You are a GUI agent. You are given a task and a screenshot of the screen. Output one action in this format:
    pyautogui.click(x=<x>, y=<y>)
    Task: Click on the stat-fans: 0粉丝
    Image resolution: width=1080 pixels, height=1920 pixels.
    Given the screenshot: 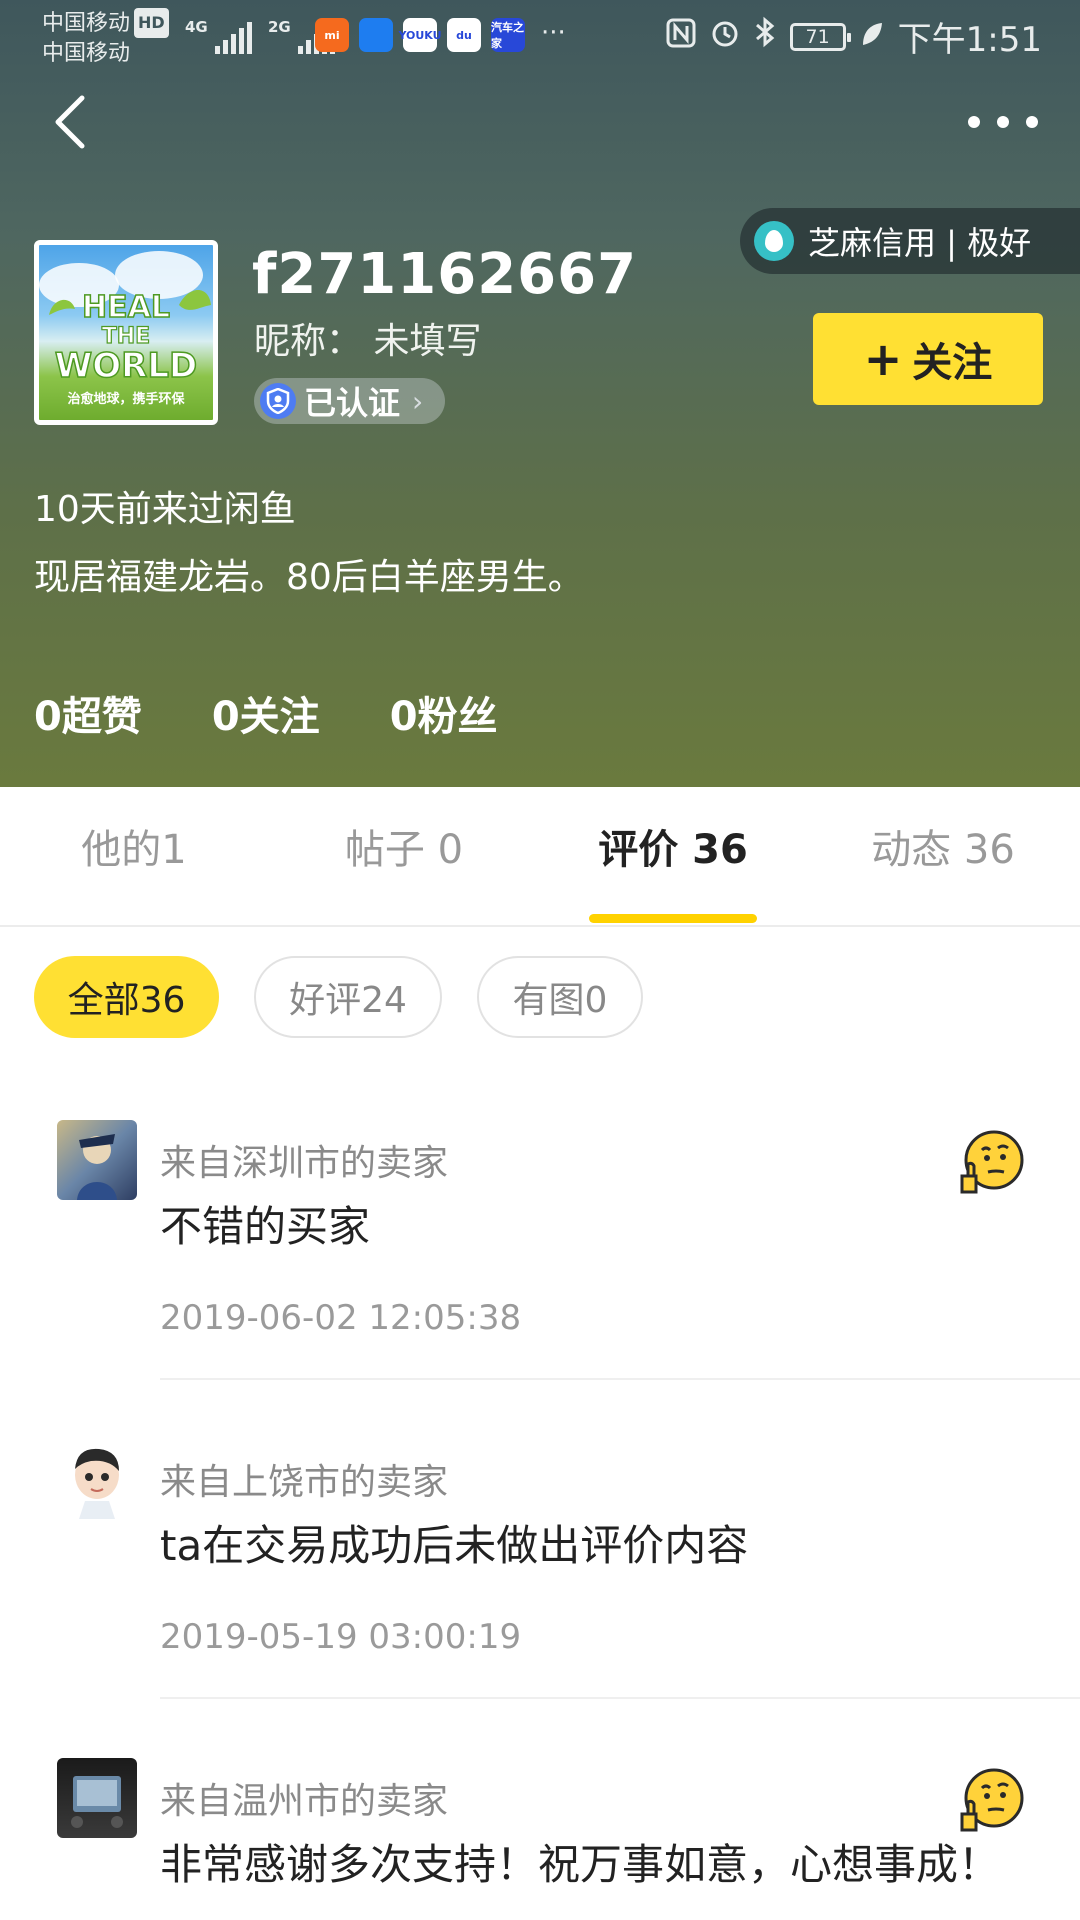 What is the action you would take?
    pyautogui.click(x=444, y=713)
    